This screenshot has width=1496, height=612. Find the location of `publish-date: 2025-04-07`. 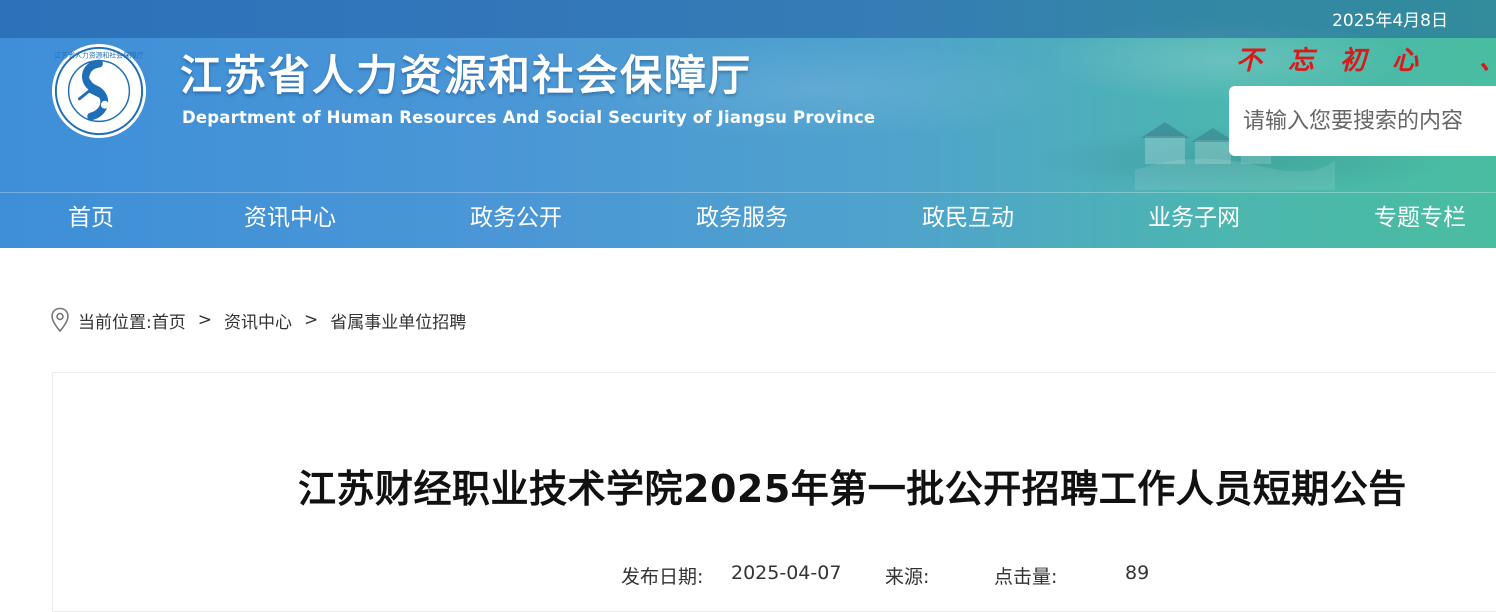

publish-date: 2025-04-07 is located at coordinates (786, 573).